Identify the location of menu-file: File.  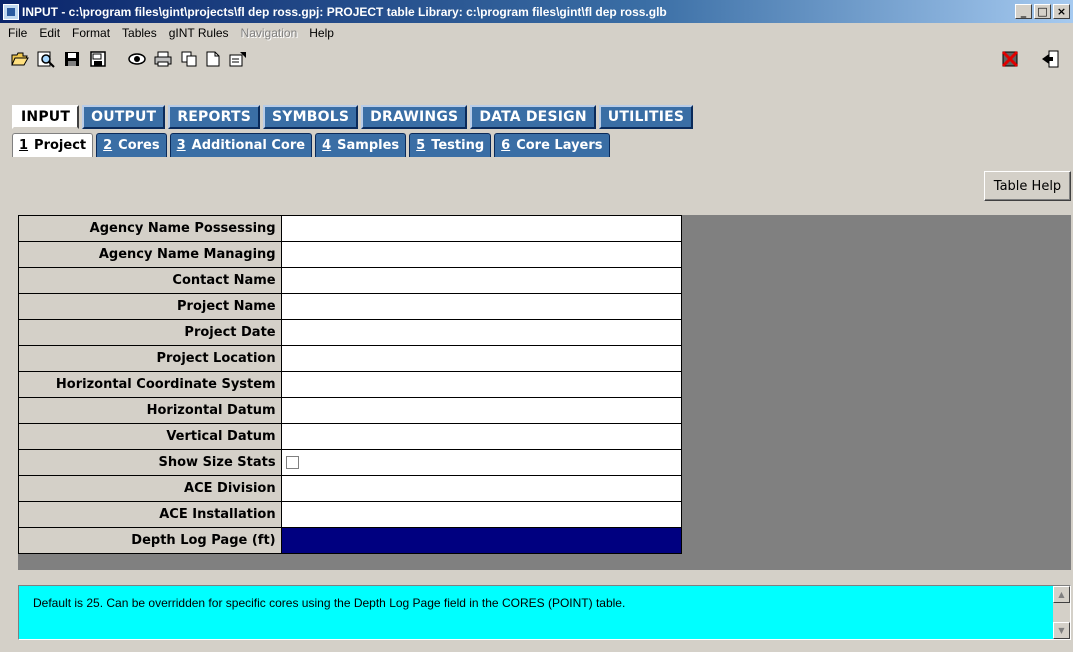
(17, 33).